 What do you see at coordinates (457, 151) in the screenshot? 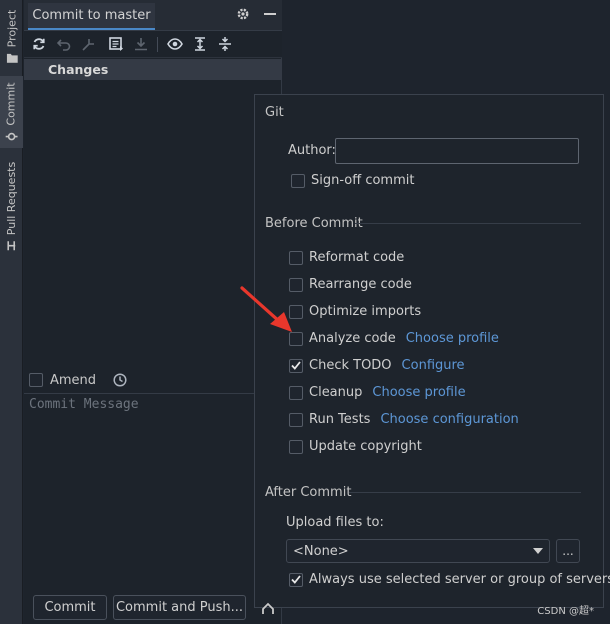
I see `author-input` at bounding box center [457, 151].